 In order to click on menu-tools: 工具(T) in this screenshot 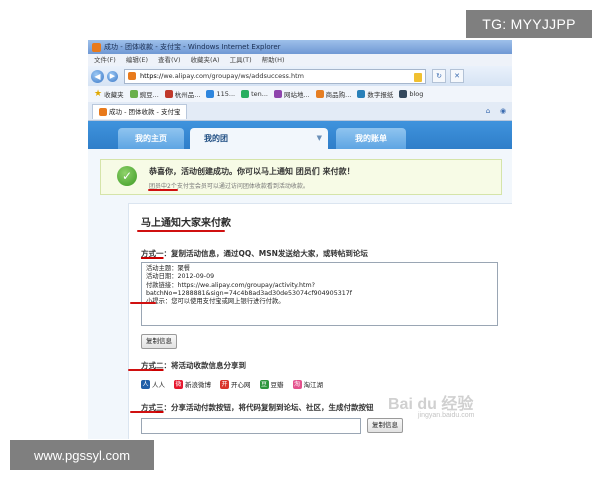, I will do `click(241, 60)`.